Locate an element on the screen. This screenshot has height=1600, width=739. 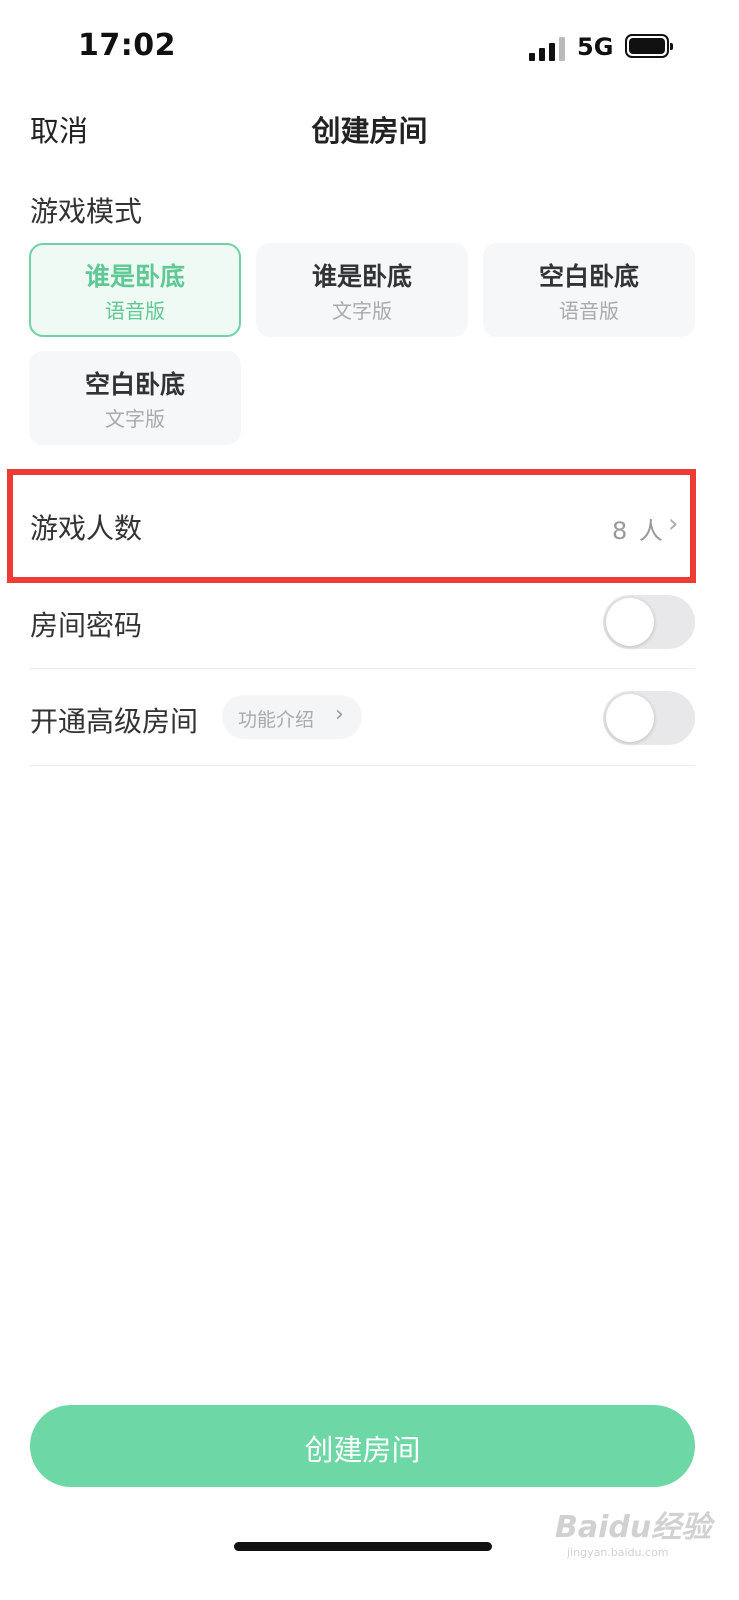
watermark-text: Baidu经验 is located at coordinates (633, 1527).